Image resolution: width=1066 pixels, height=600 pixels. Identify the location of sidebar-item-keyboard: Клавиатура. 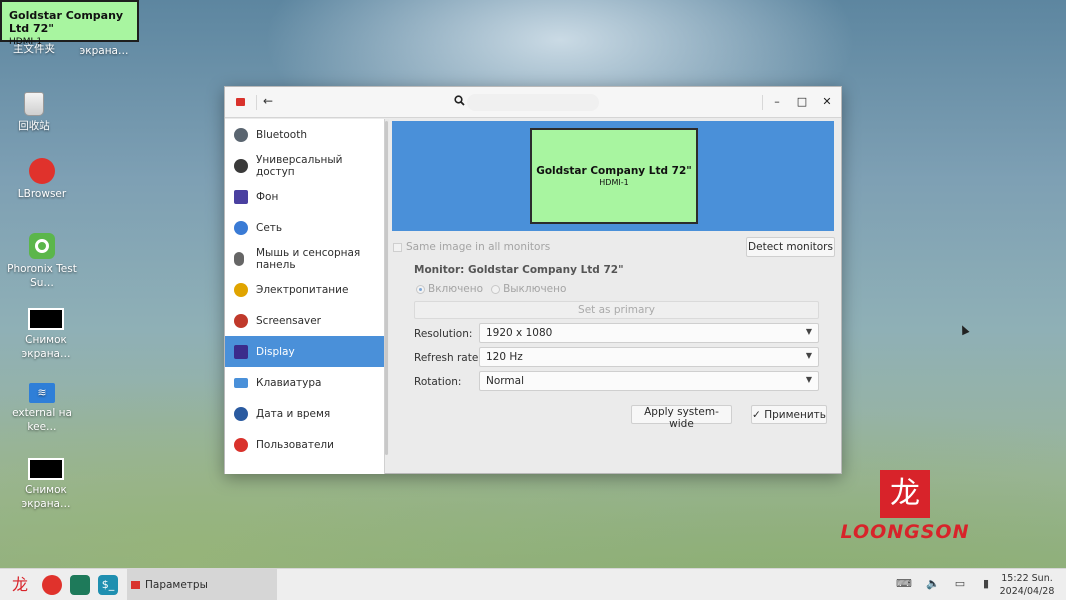
(304, 382).